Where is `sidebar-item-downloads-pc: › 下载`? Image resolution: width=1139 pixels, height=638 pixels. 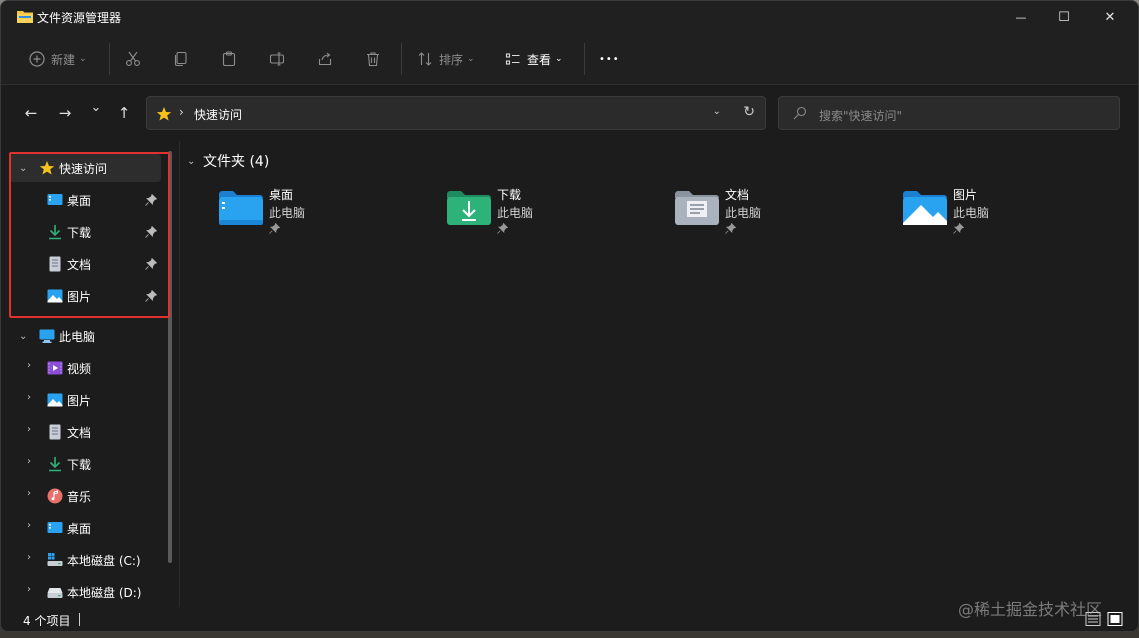 sidebar-item-downloads-pc: › 下载 is located at coordinates (85, 464).